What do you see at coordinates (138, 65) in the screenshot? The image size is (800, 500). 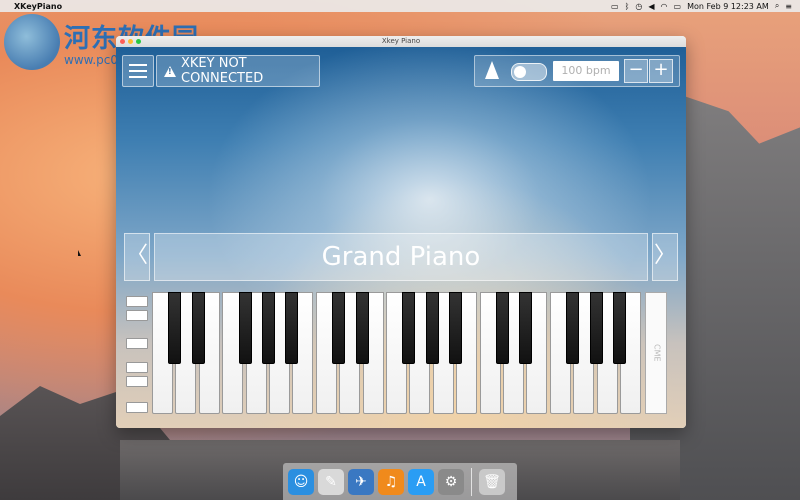 I see `hamburger-icon` at bounding box center [138, 65].